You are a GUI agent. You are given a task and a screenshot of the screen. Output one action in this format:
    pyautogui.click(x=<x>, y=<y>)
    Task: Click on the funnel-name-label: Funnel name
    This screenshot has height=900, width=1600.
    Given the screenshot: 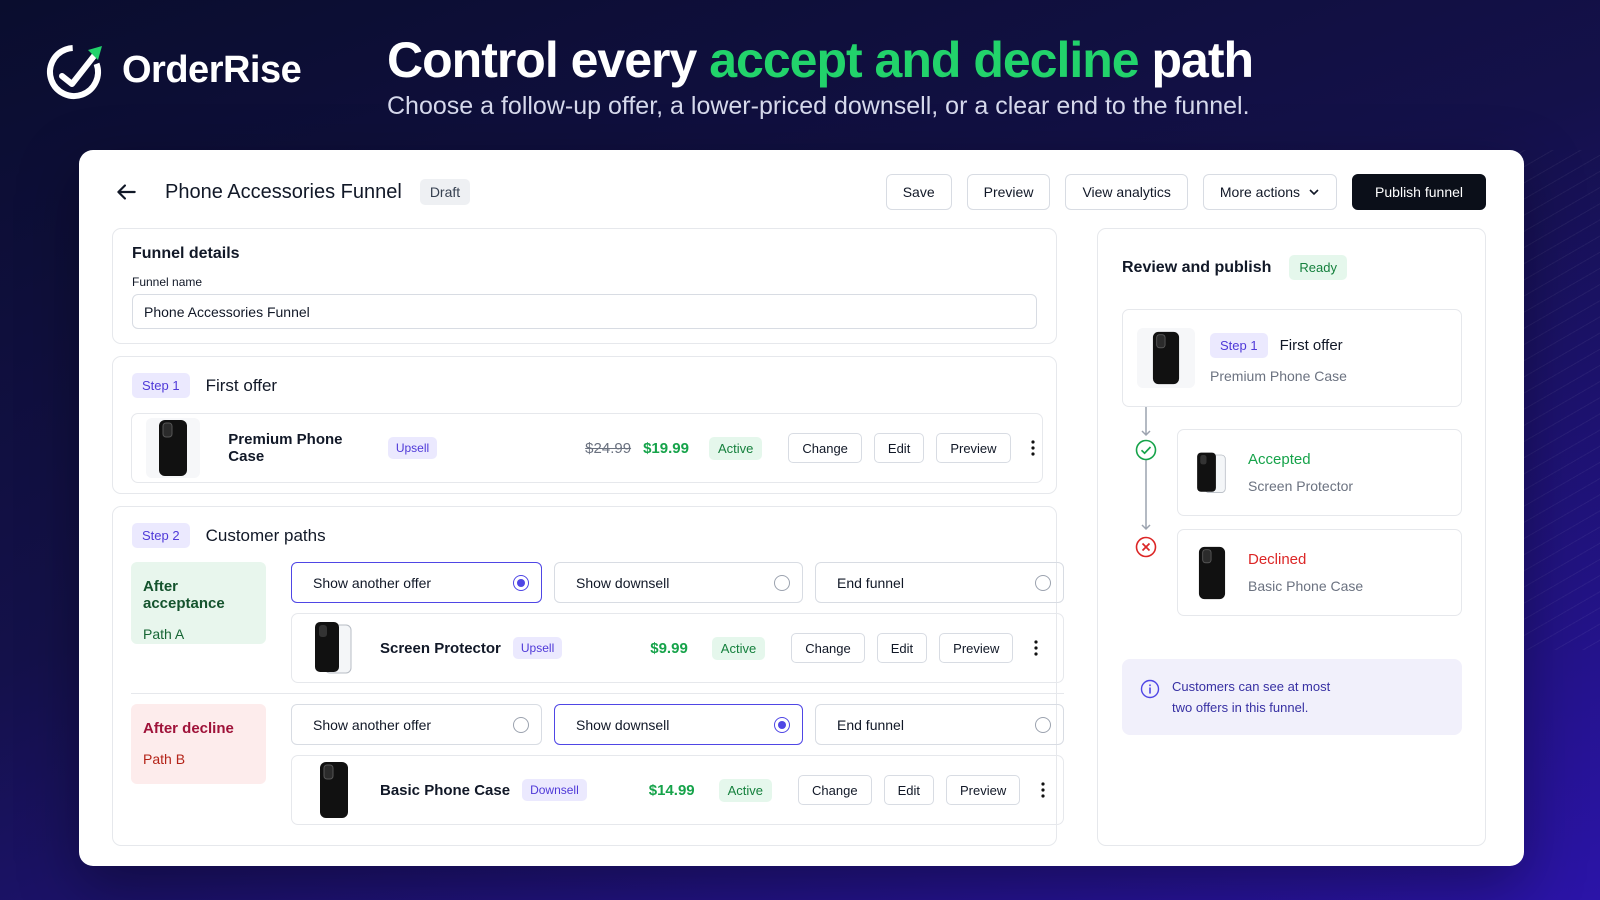 What is the action you would take?
    pyautogui.click(x=167, y=282)
    